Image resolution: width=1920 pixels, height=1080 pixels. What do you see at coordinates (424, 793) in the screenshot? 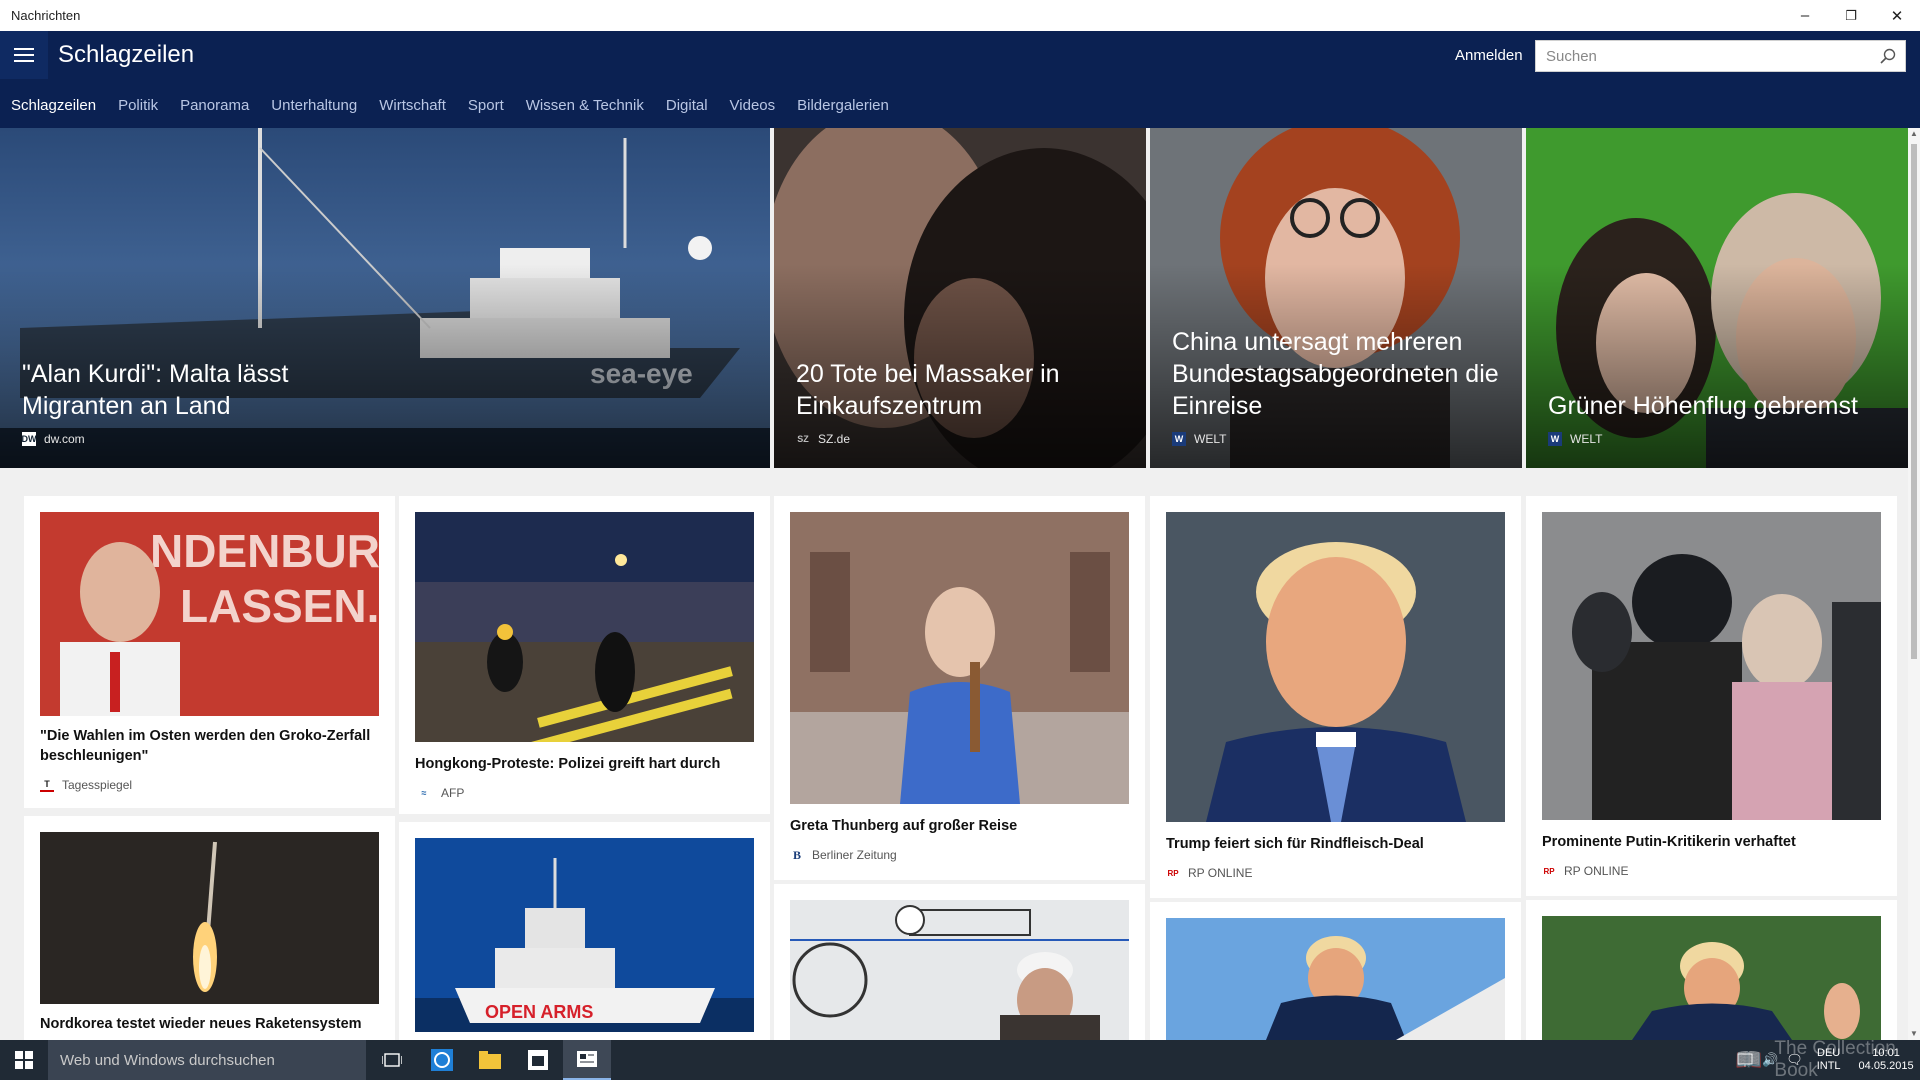
I see `afp-logo-icon: ≈` at bounding box center [424, 793].